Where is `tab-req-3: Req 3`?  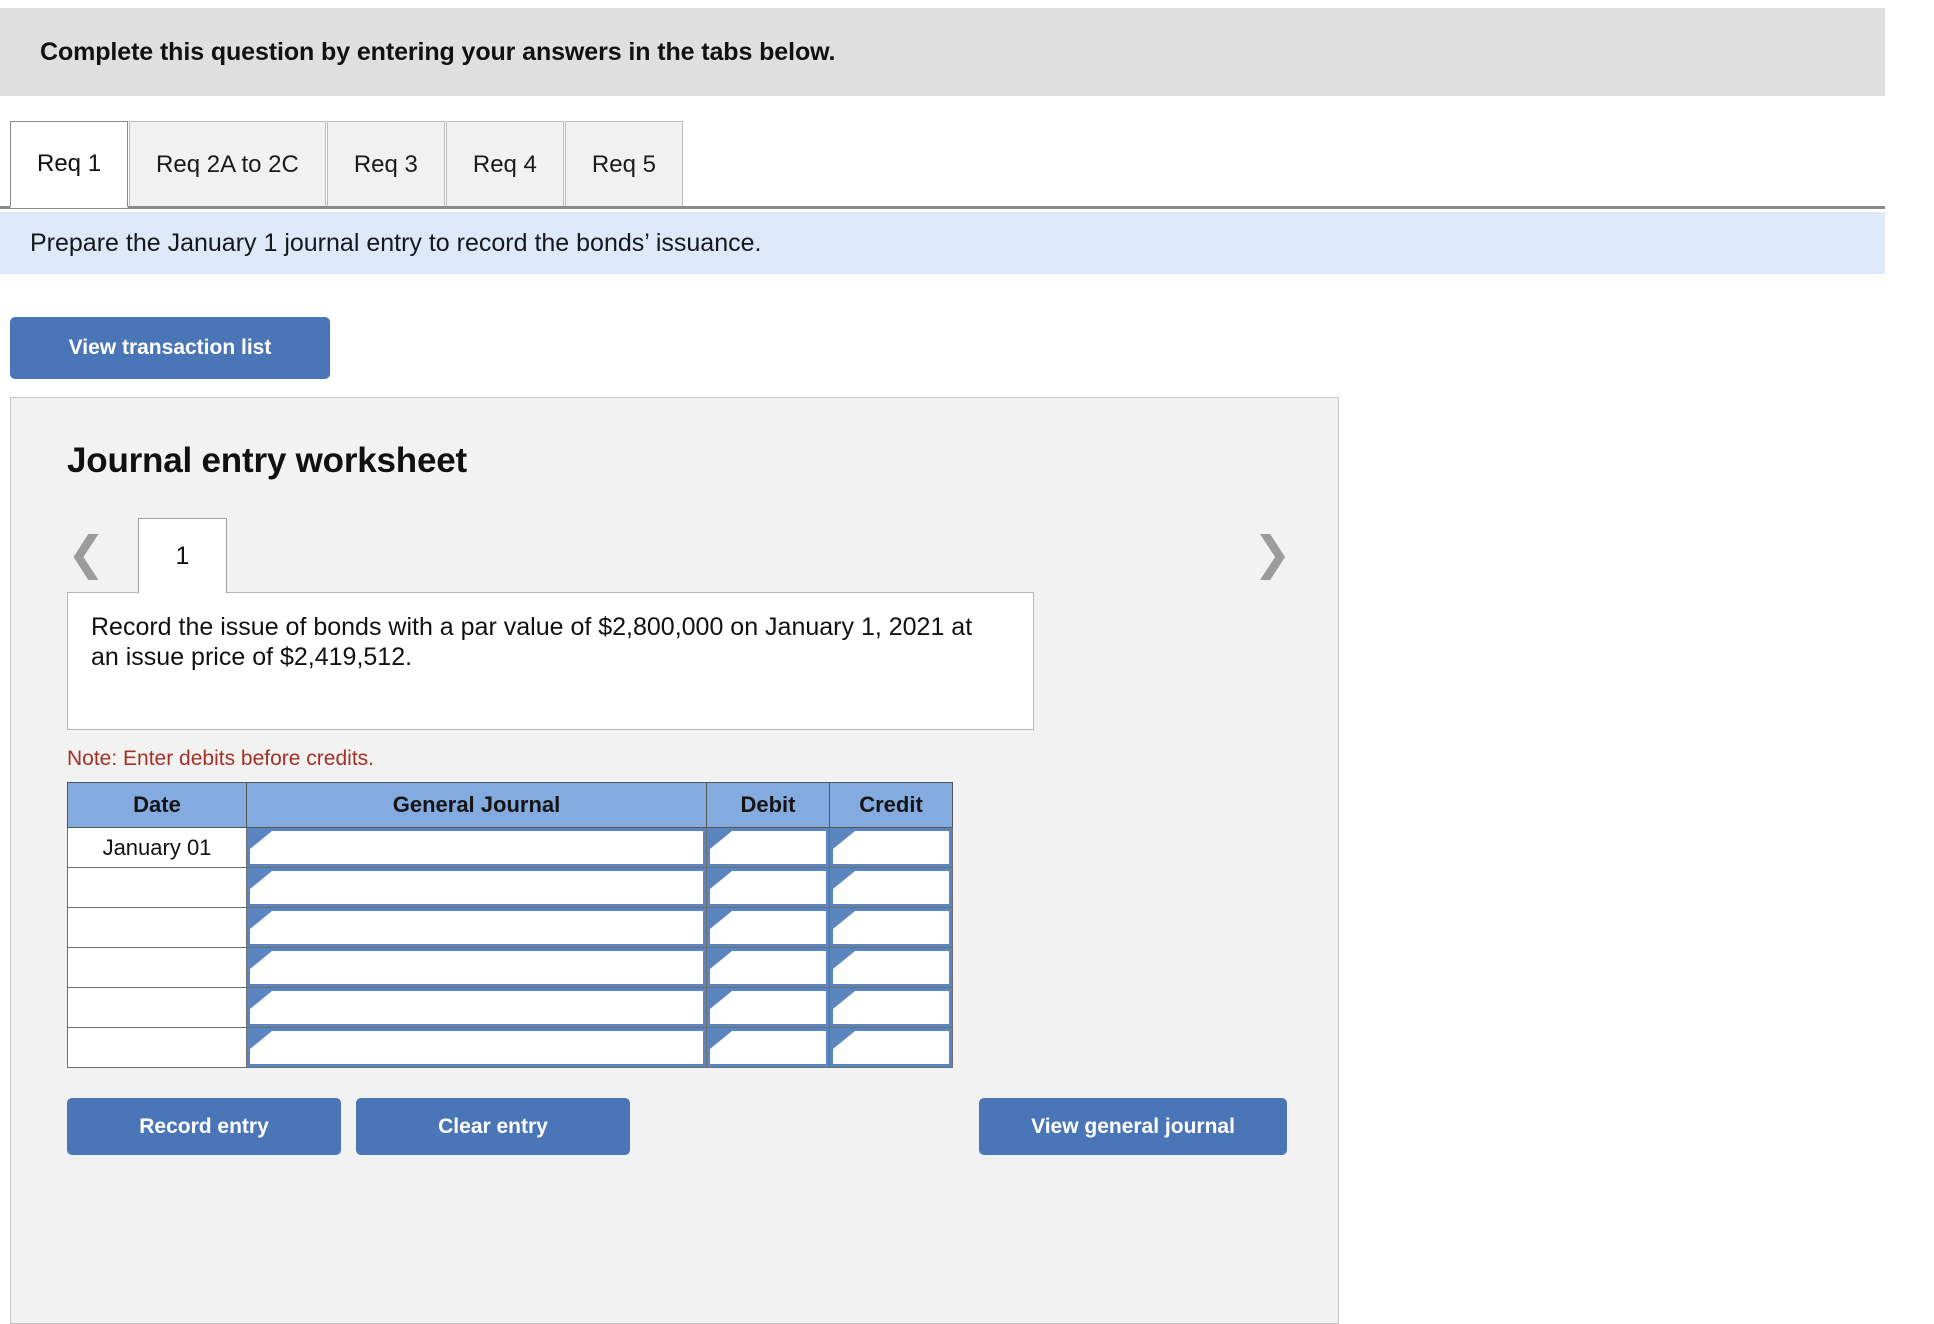 tab-req-3: Req 3 is located at coordinates (385, 164).